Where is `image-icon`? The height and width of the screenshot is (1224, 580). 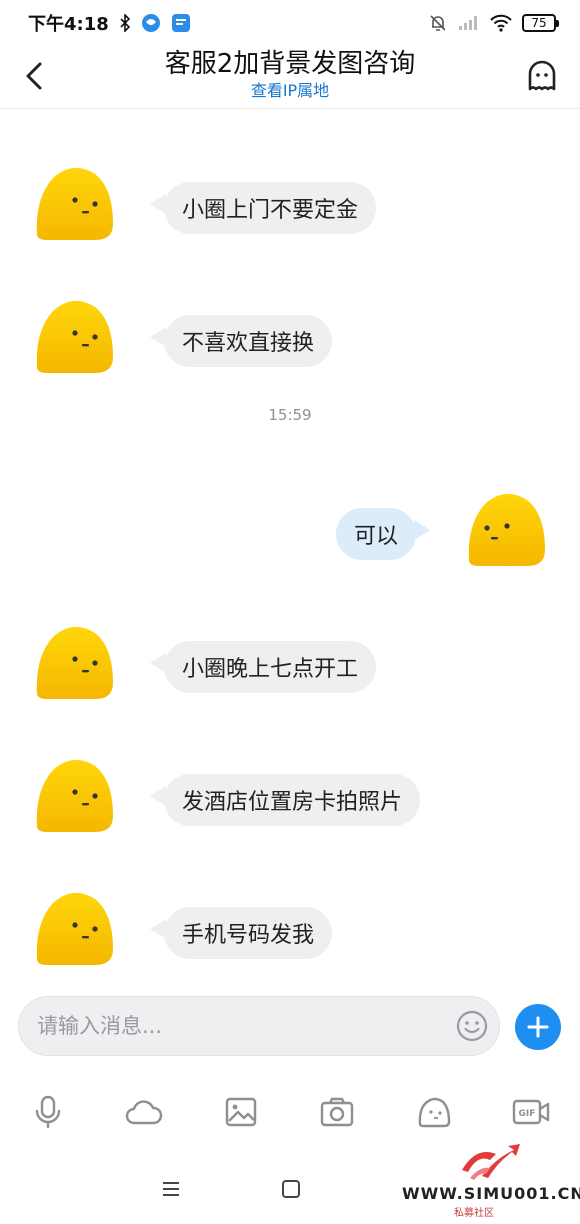 image-icon is located at coordinates (241, 1112).